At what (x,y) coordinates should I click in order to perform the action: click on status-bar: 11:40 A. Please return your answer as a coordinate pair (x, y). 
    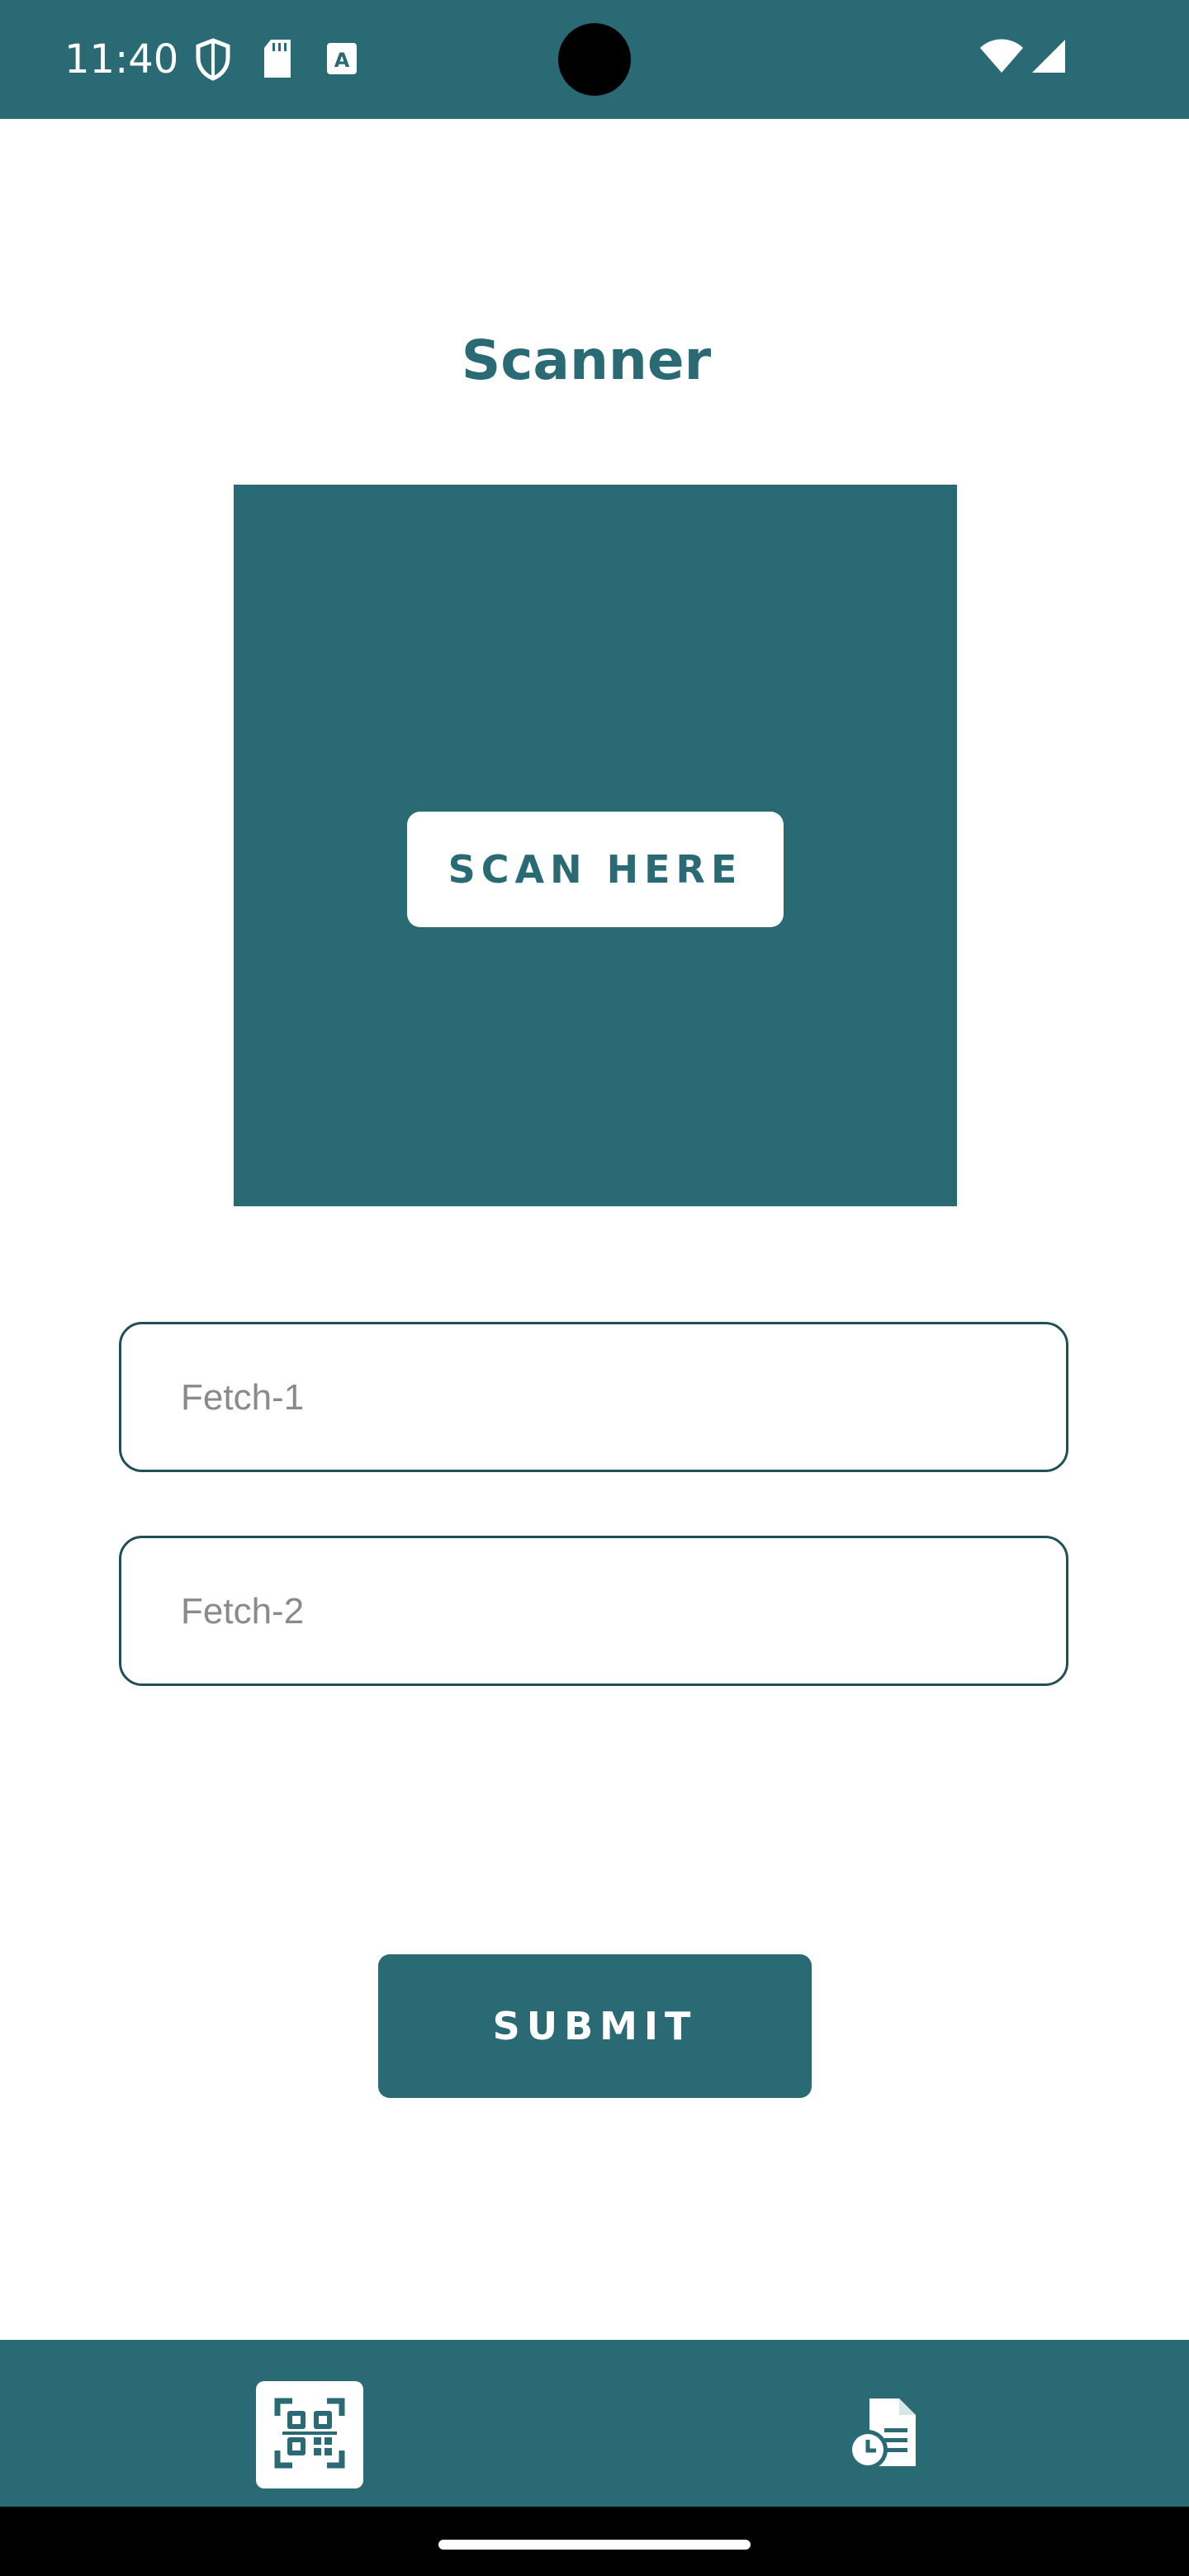
    Looking at the image, I should click on (594, 59).